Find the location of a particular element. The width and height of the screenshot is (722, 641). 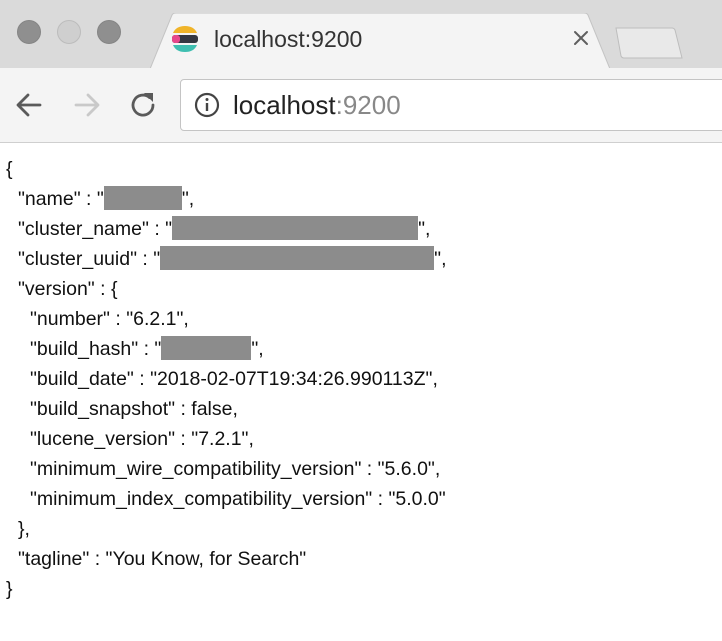

close-icon is located at coordinates (581, 38).